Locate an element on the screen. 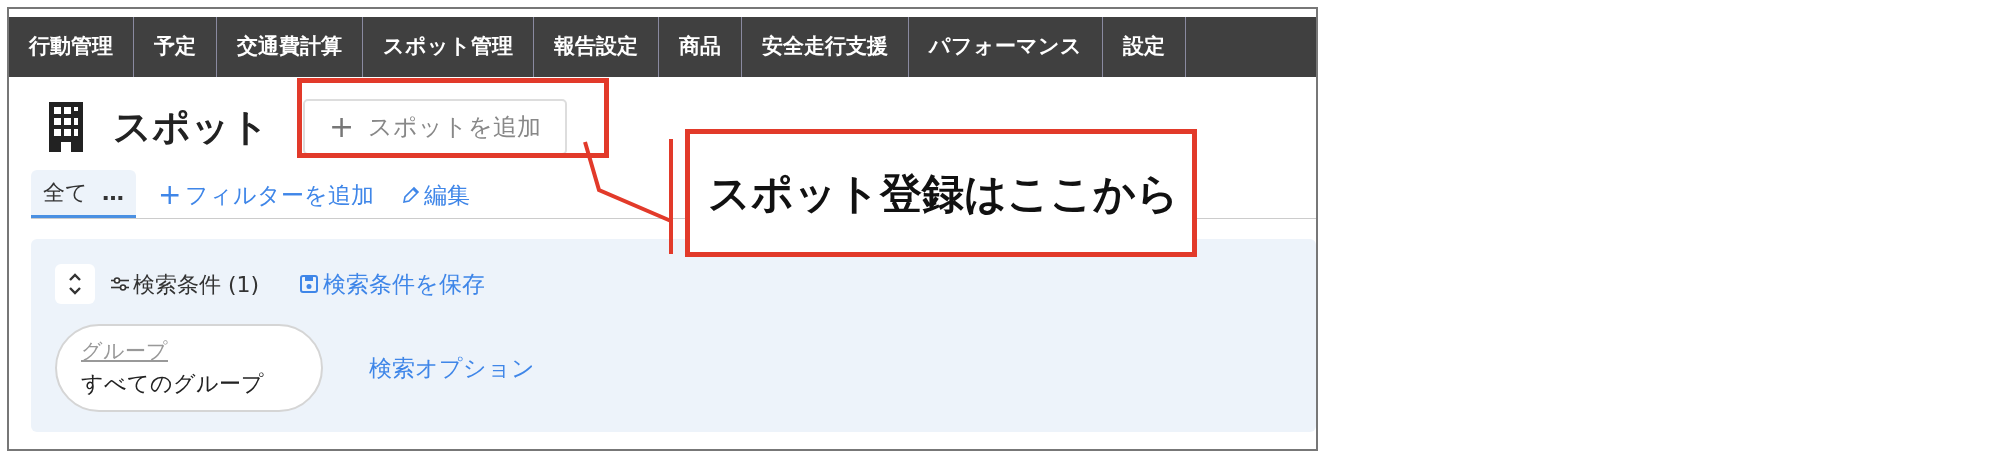  sliders-icon is located at coordinates (120, 284).